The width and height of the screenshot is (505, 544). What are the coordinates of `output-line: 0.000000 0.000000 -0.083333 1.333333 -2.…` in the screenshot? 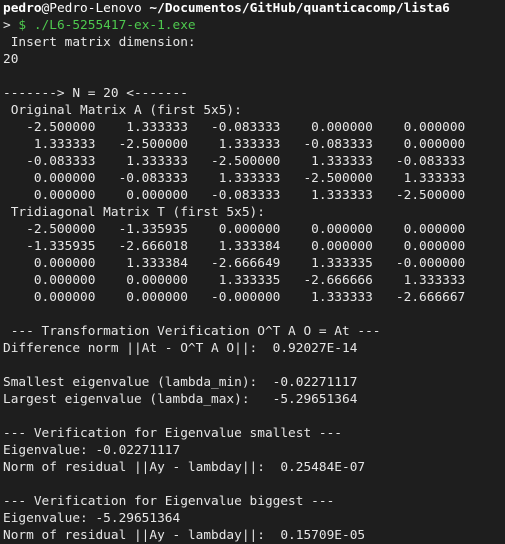 It's located at (234, 195).